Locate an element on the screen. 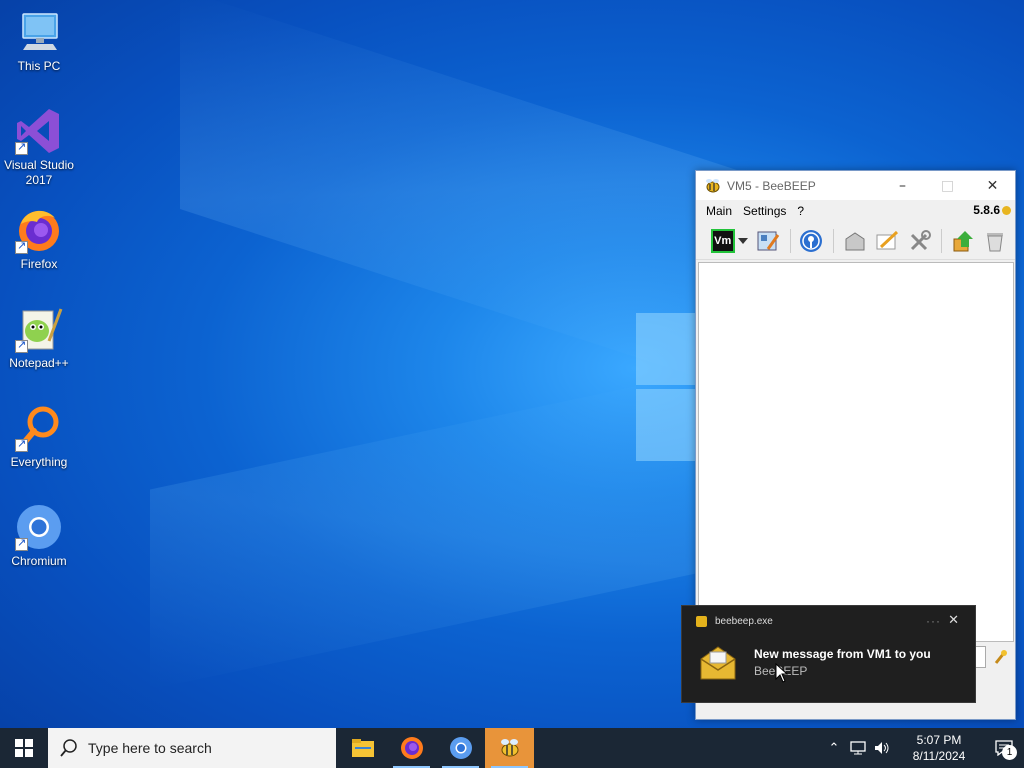 This screenshot has width=1024, height=768. clock-date: 8/11/2024 is located at coordinates (939, 756).